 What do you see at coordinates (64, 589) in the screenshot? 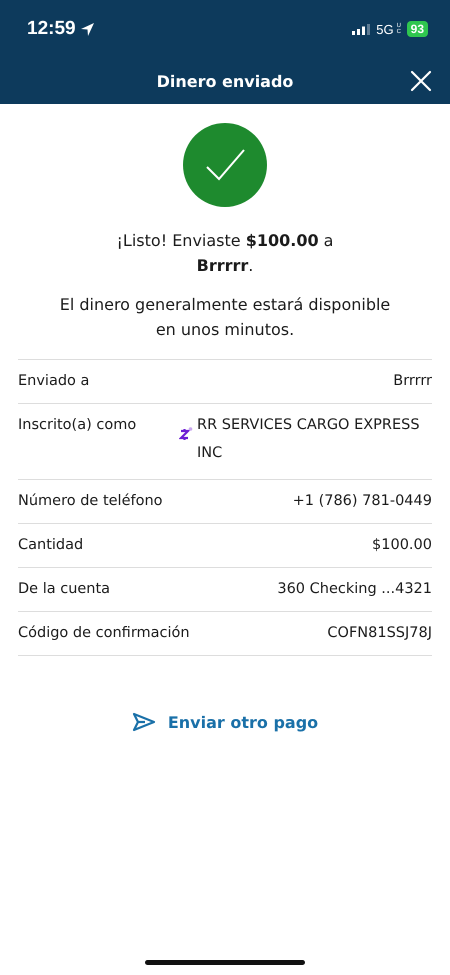
I see `detail-label: De la cuenta` at bounding box center [64, 589].